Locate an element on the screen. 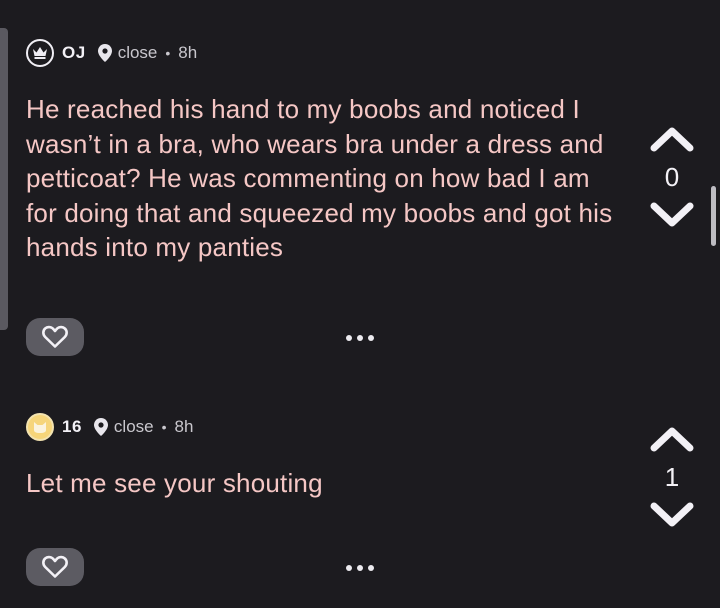 The image size is (720, 608). crown-icon is located at coordinates (40, 53).